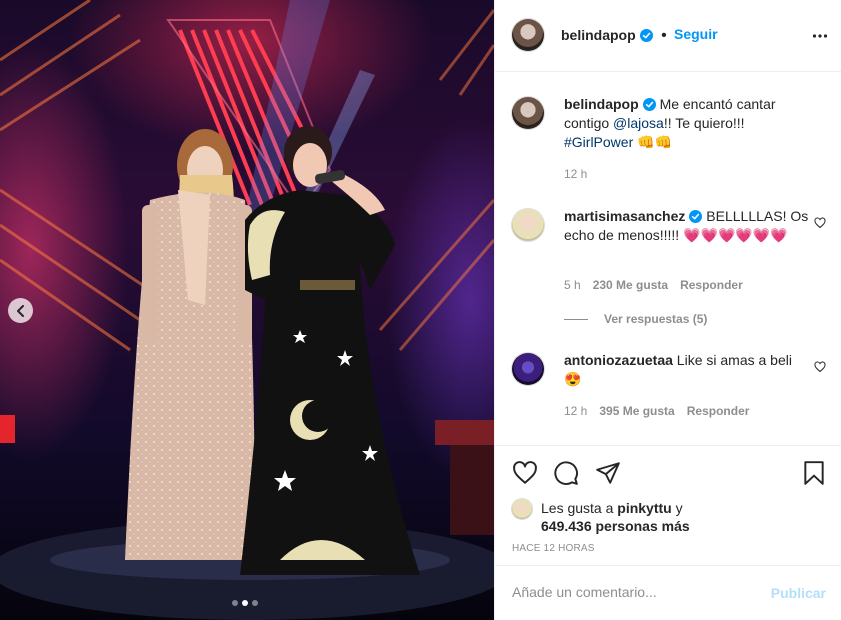 This screenshot has height=620, width=841. I want to click on comment-meta: 5 h 230 Me gusta Responder, so click(659, 285).